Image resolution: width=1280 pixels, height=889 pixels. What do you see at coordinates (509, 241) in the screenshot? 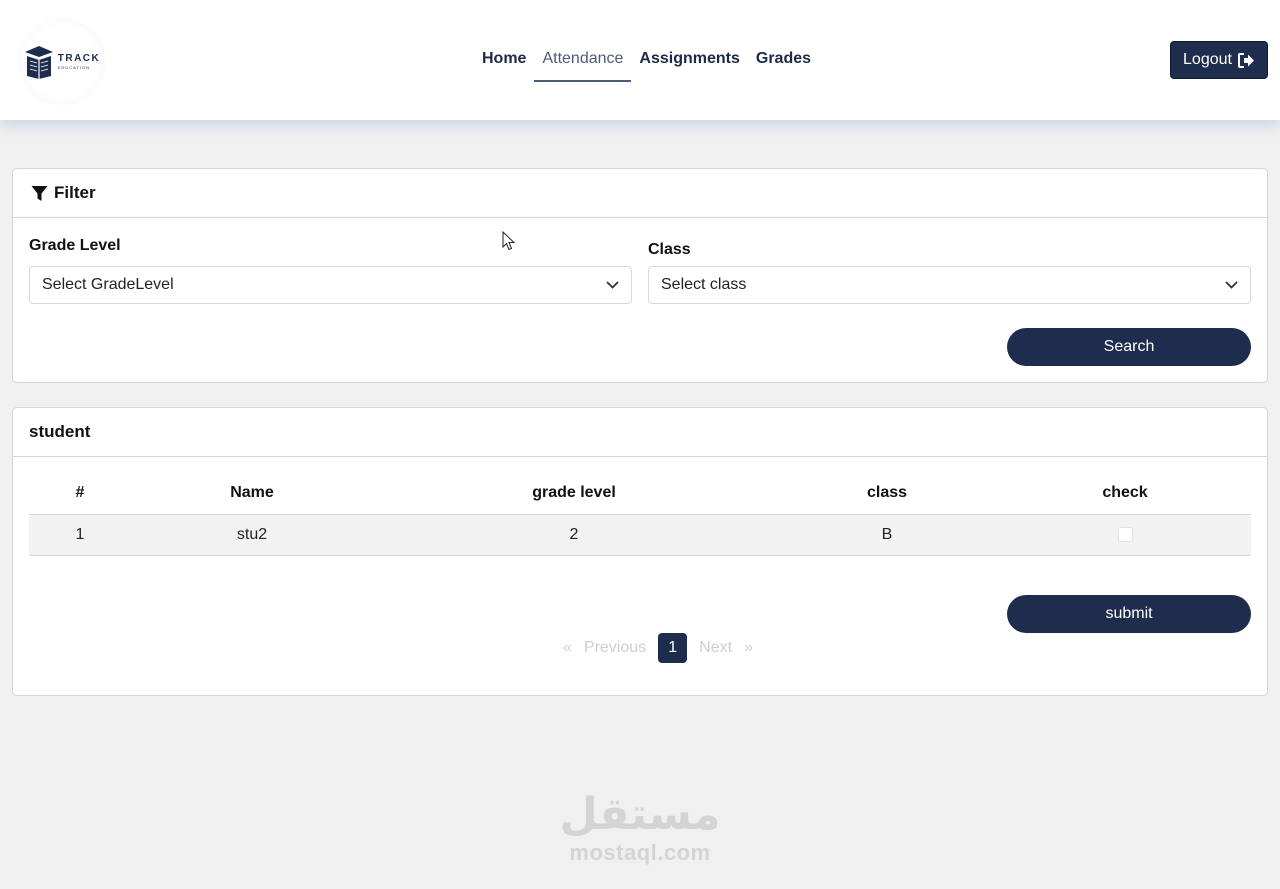
I see `mouse-cursor-icon` at bounding box center [509, 241].